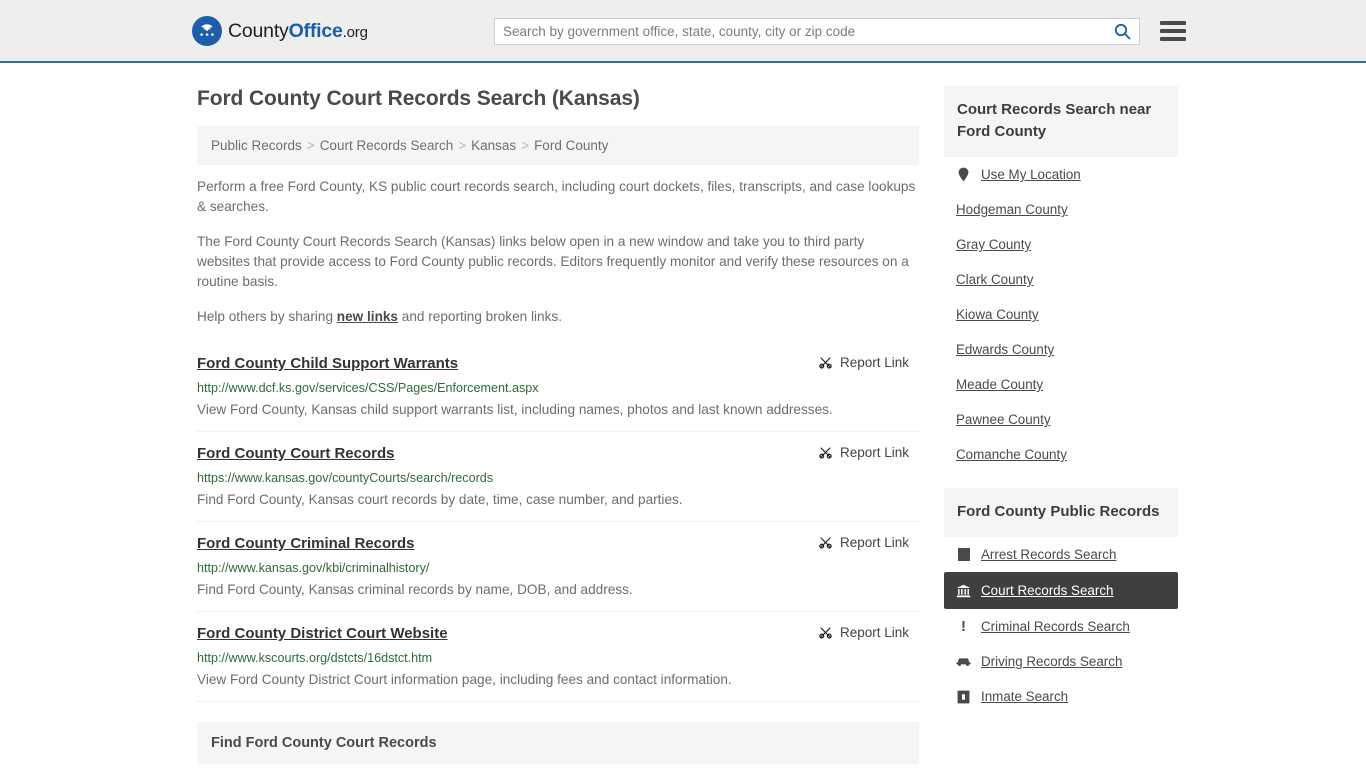 Image resolution: width=1366 pixels, height=768 pixels. I want to click on brand-part-county: County, so click(258, 30).